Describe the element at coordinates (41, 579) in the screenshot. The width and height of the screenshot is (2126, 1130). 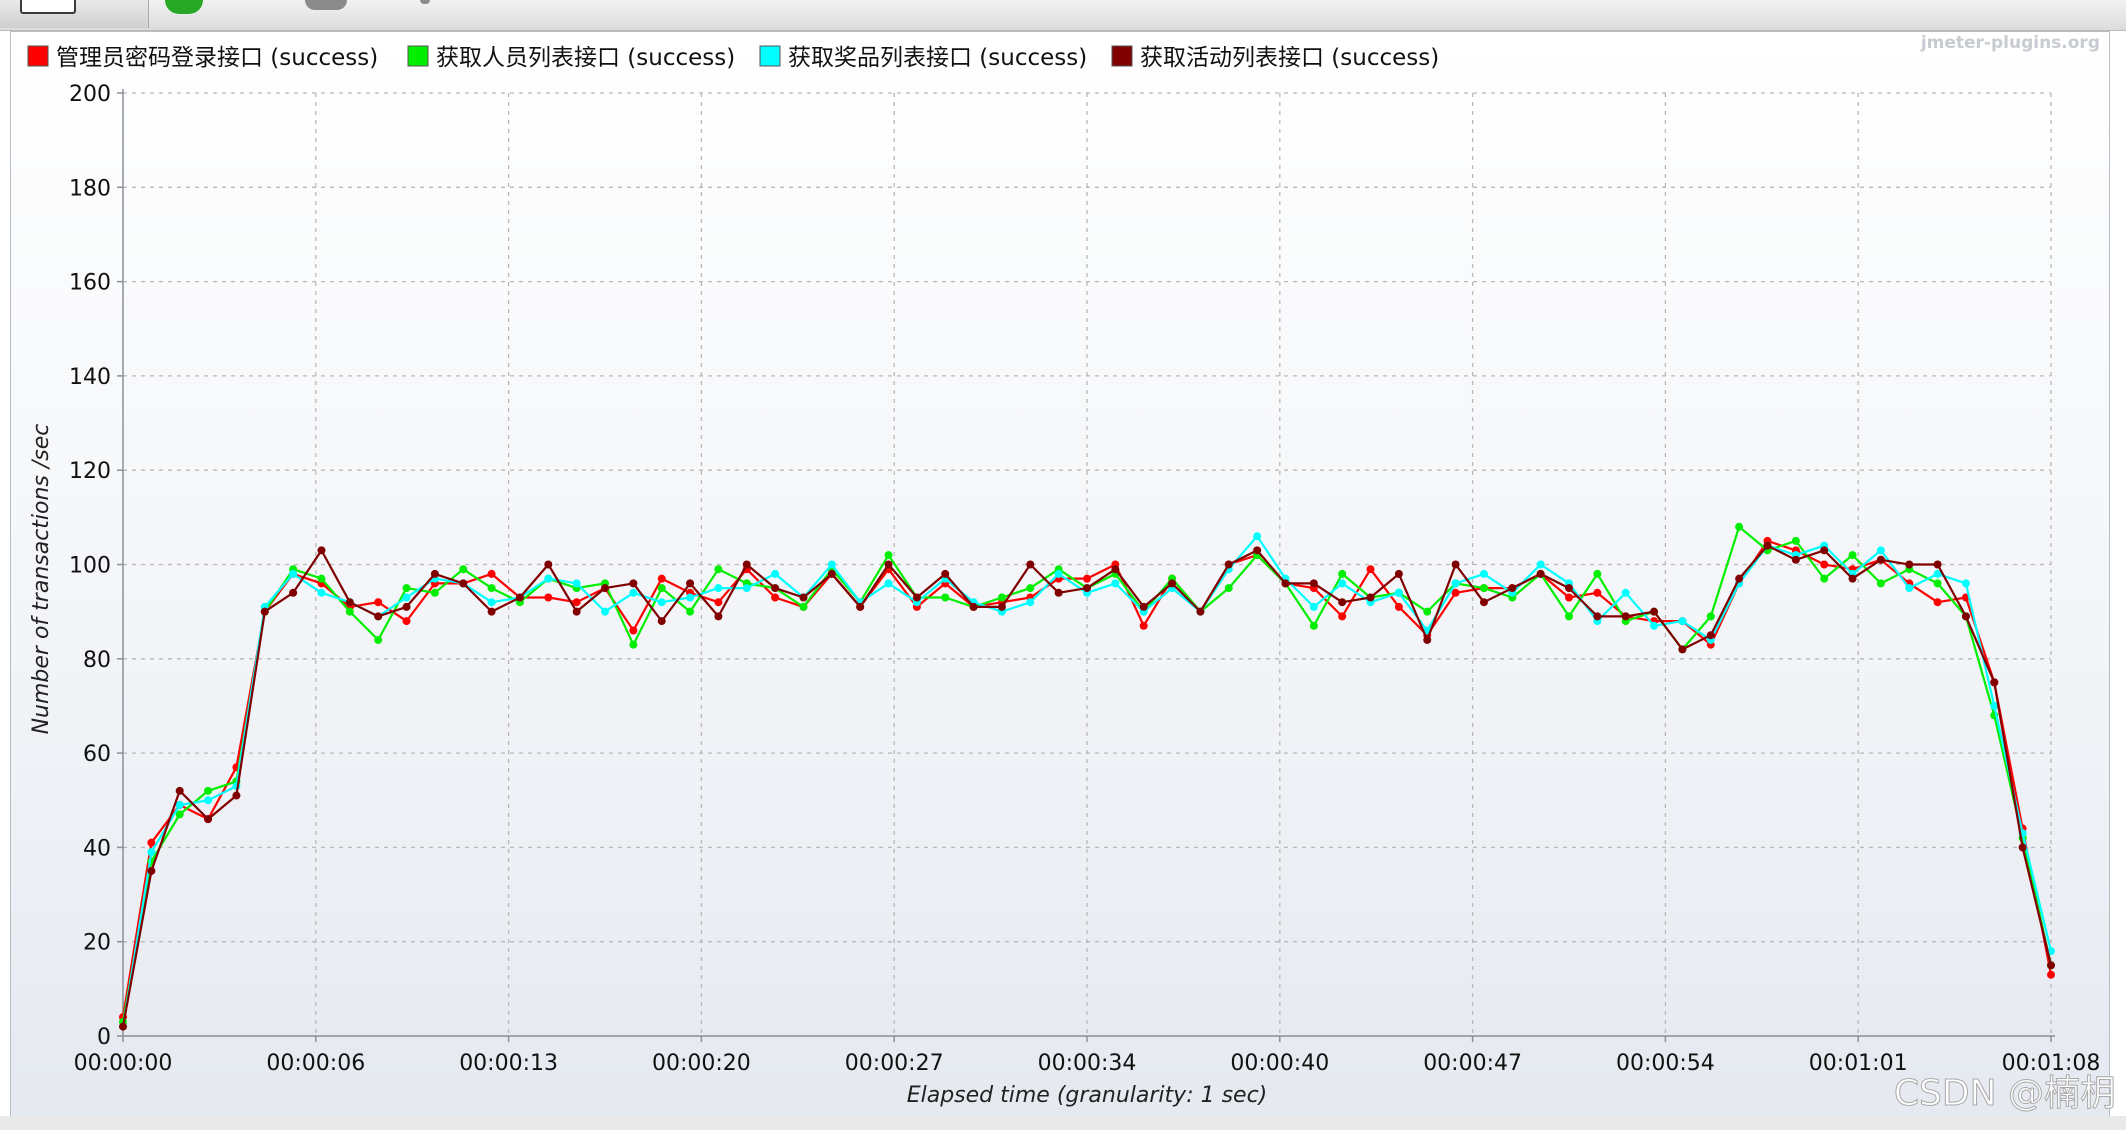
I see `y-axis-label: Number of transactions /sec` at that location.